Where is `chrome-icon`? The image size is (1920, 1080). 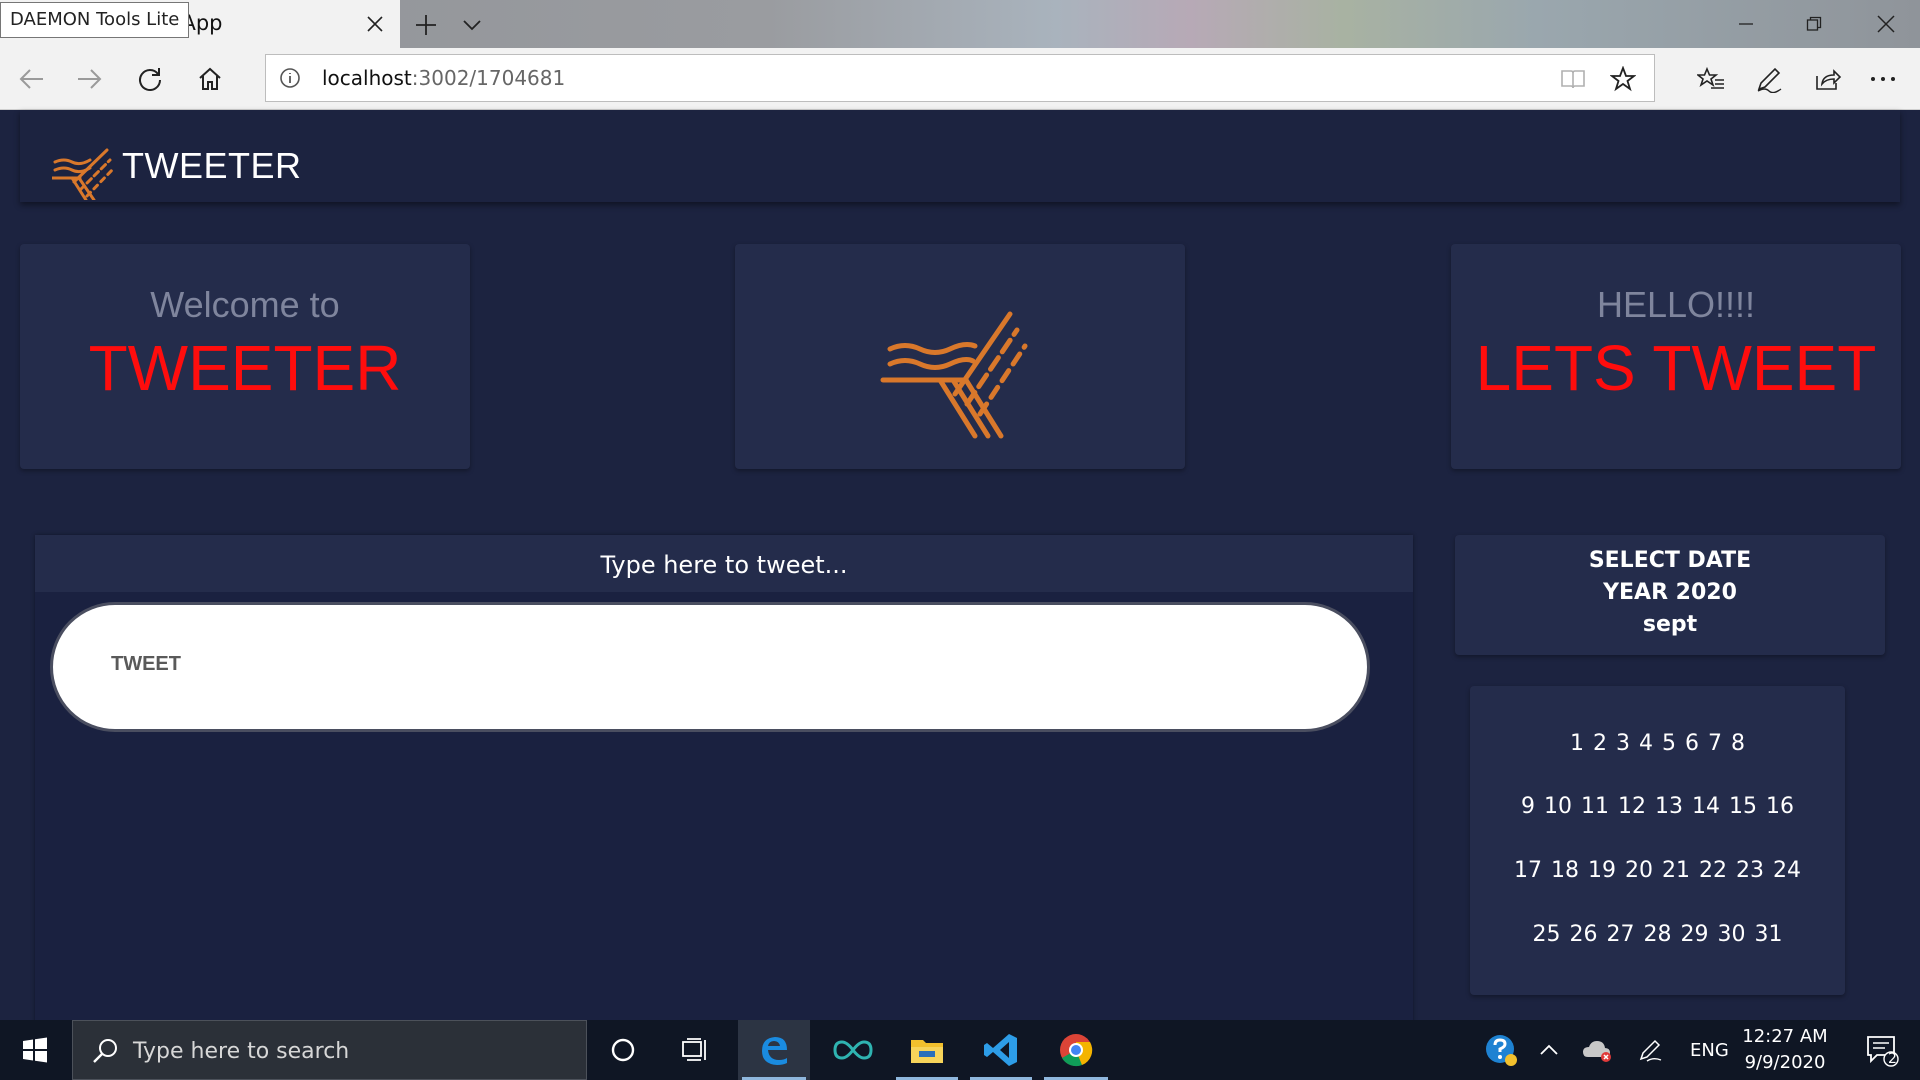
chrome-icon is located at coordinates (1076, 1050).